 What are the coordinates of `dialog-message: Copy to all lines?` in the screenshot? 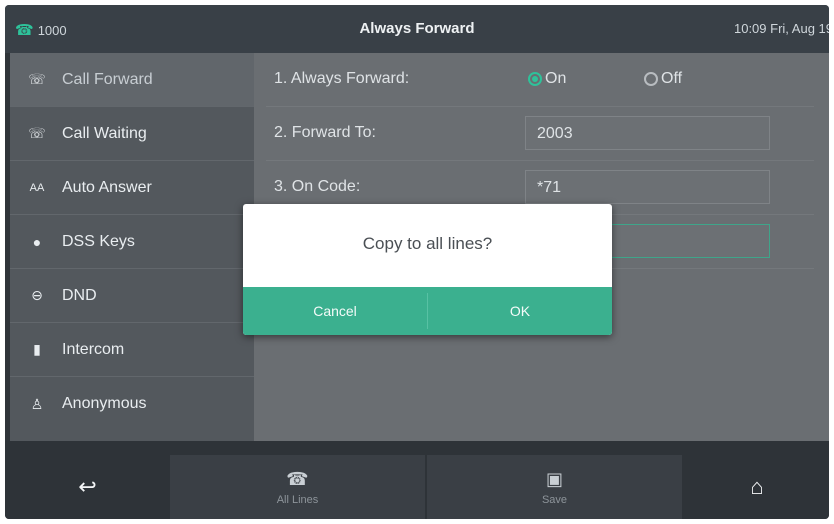 It's located at (427, 243).